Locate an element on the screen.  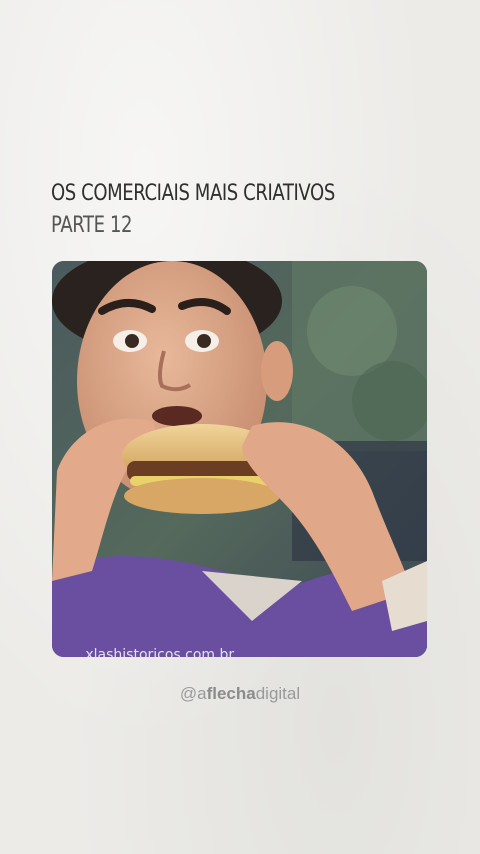
account-handle: @aflechadigital is located at coordinates (240, 694).